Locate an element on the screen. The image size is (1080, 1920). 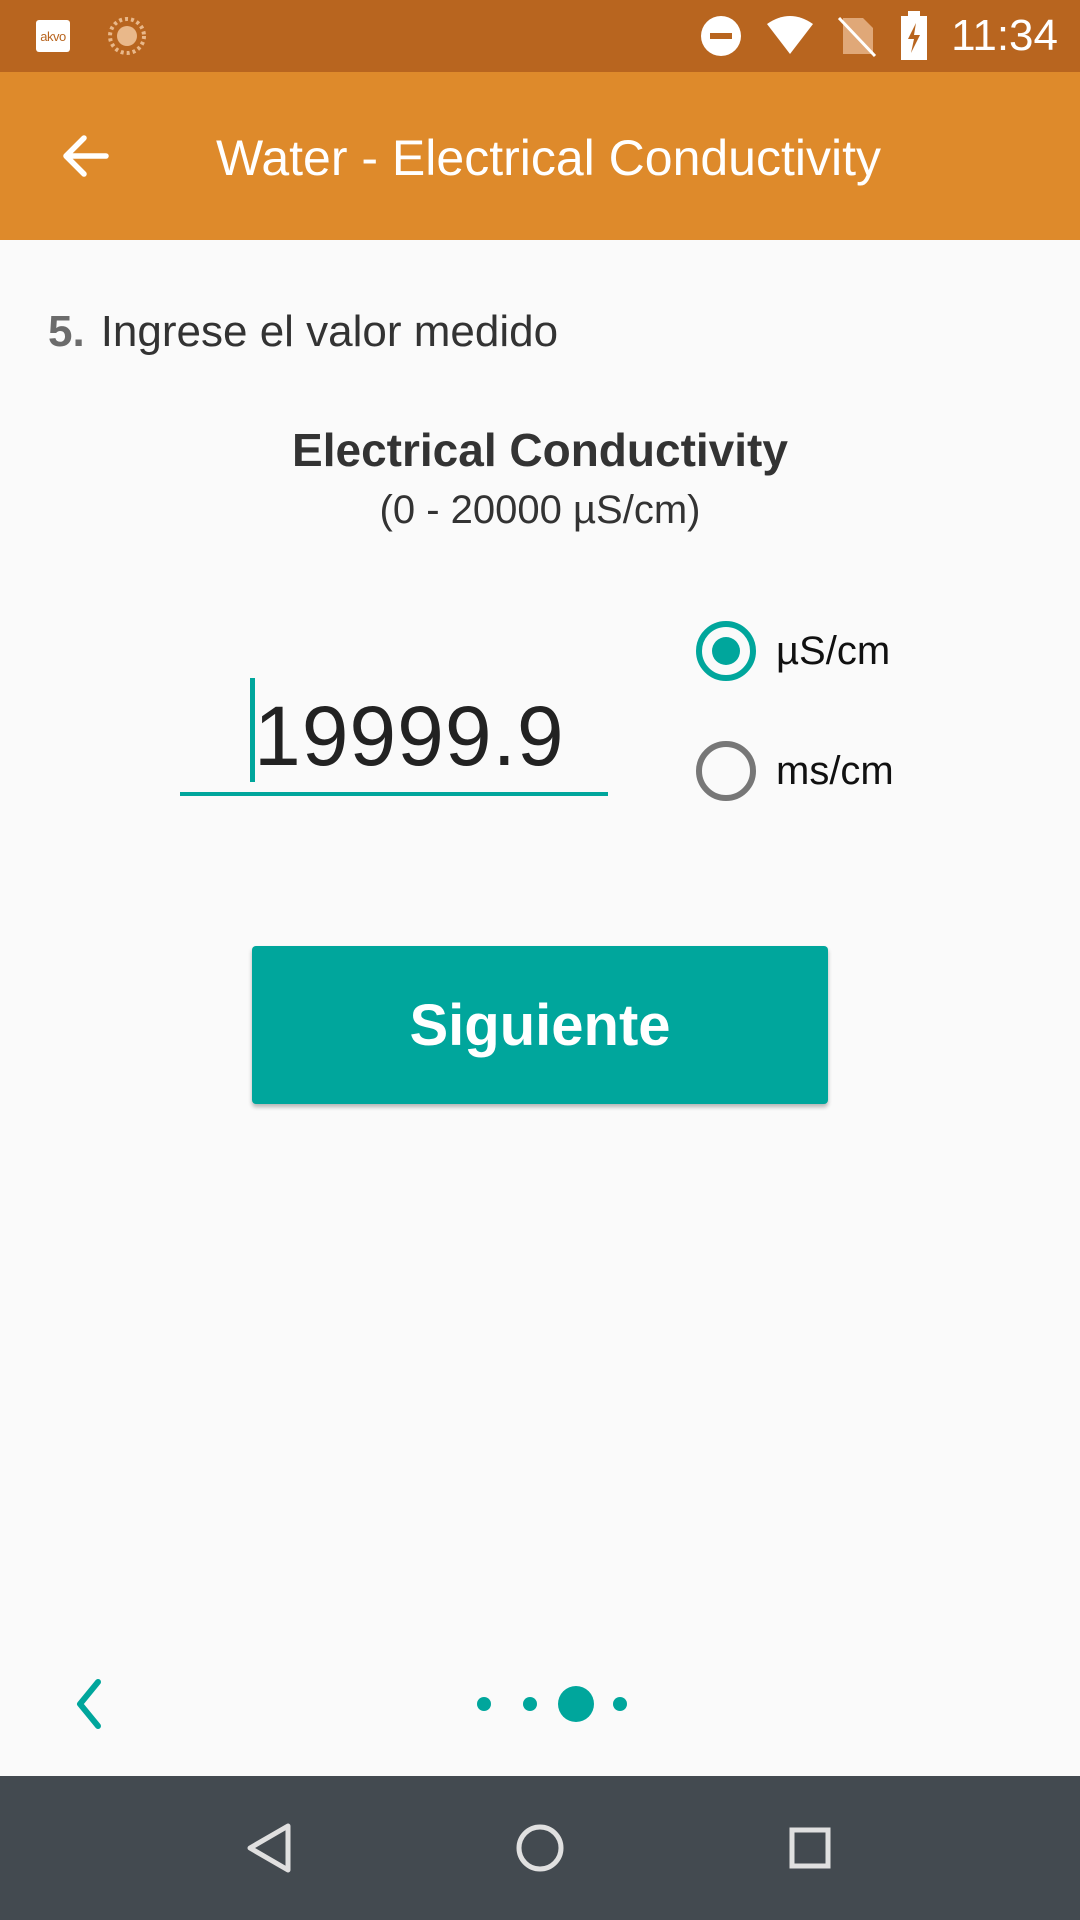
nav-bar is located at coordinates (540, 1848).